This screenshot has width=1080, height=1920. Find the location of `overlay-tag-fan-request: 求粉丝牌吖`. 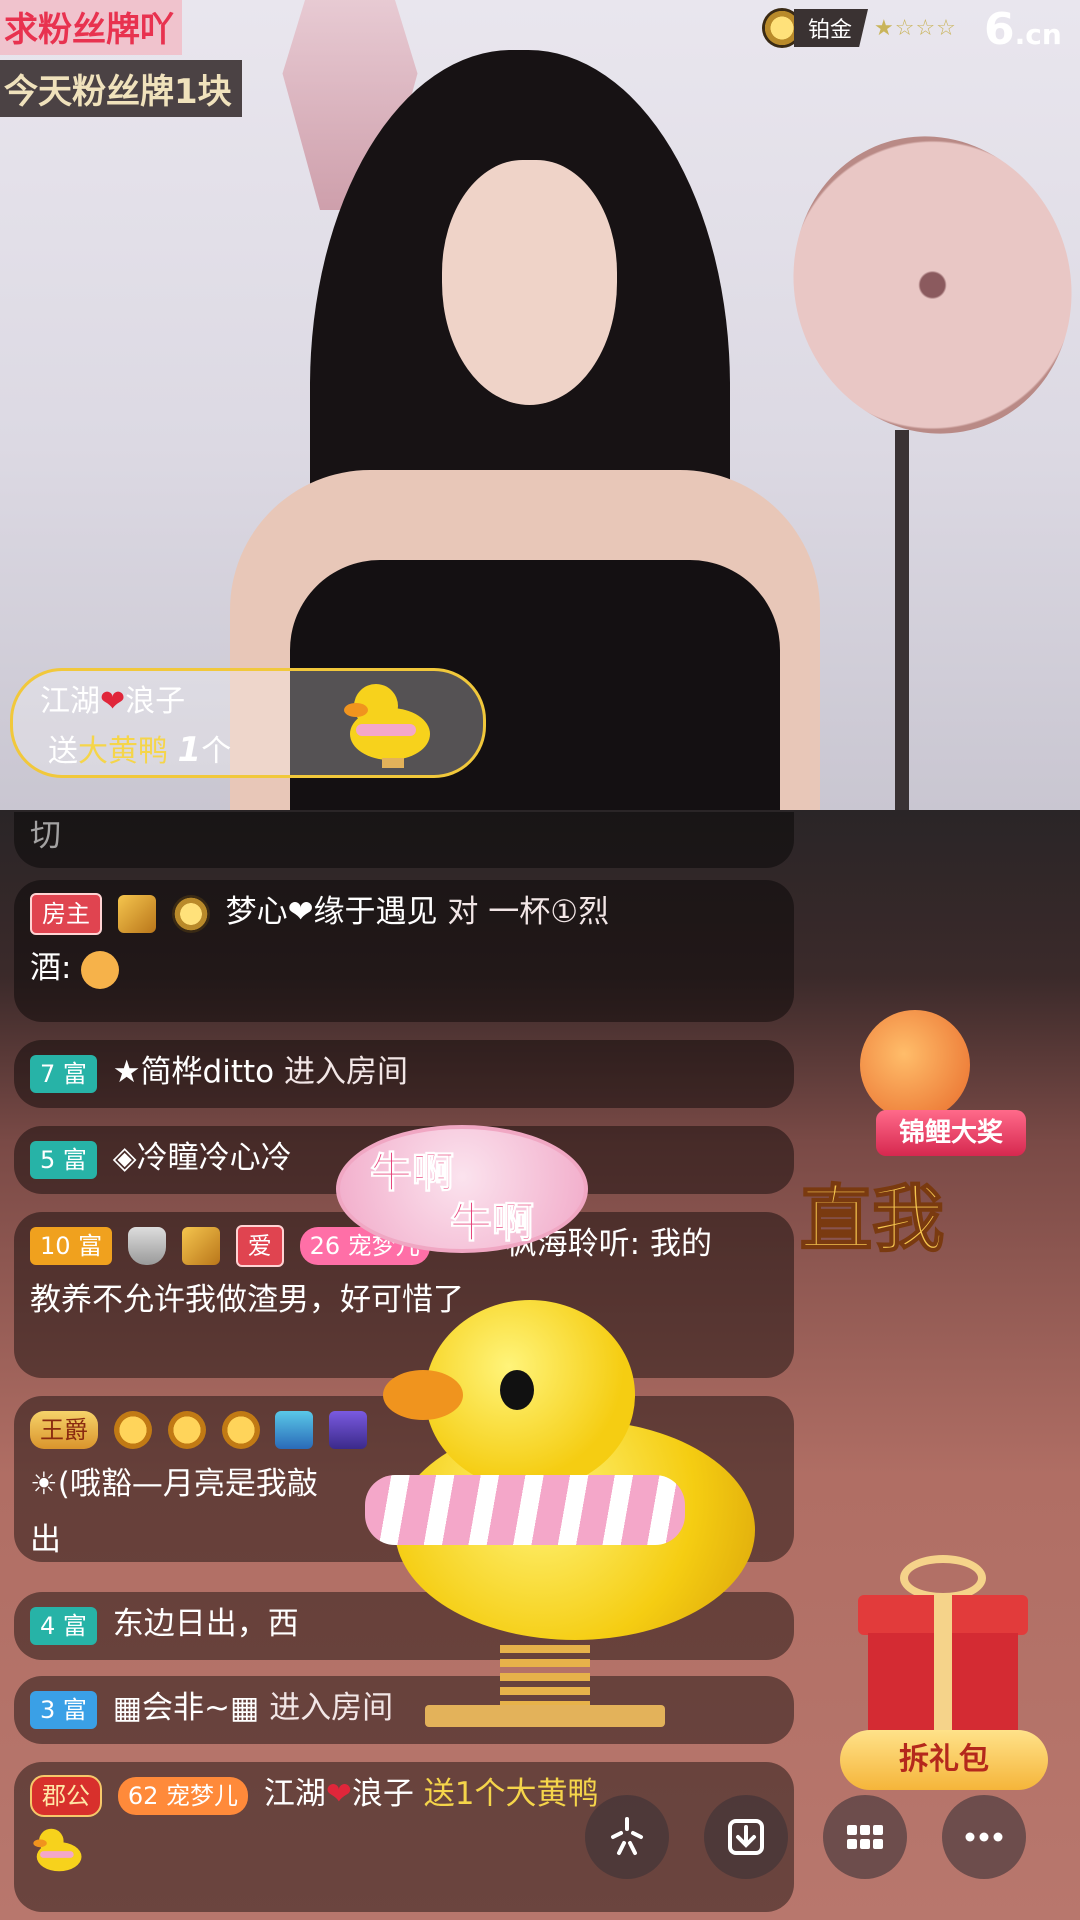

overlay-tag-fan-request: 求粉丝牌吖 is located at coordinates (91, 27).